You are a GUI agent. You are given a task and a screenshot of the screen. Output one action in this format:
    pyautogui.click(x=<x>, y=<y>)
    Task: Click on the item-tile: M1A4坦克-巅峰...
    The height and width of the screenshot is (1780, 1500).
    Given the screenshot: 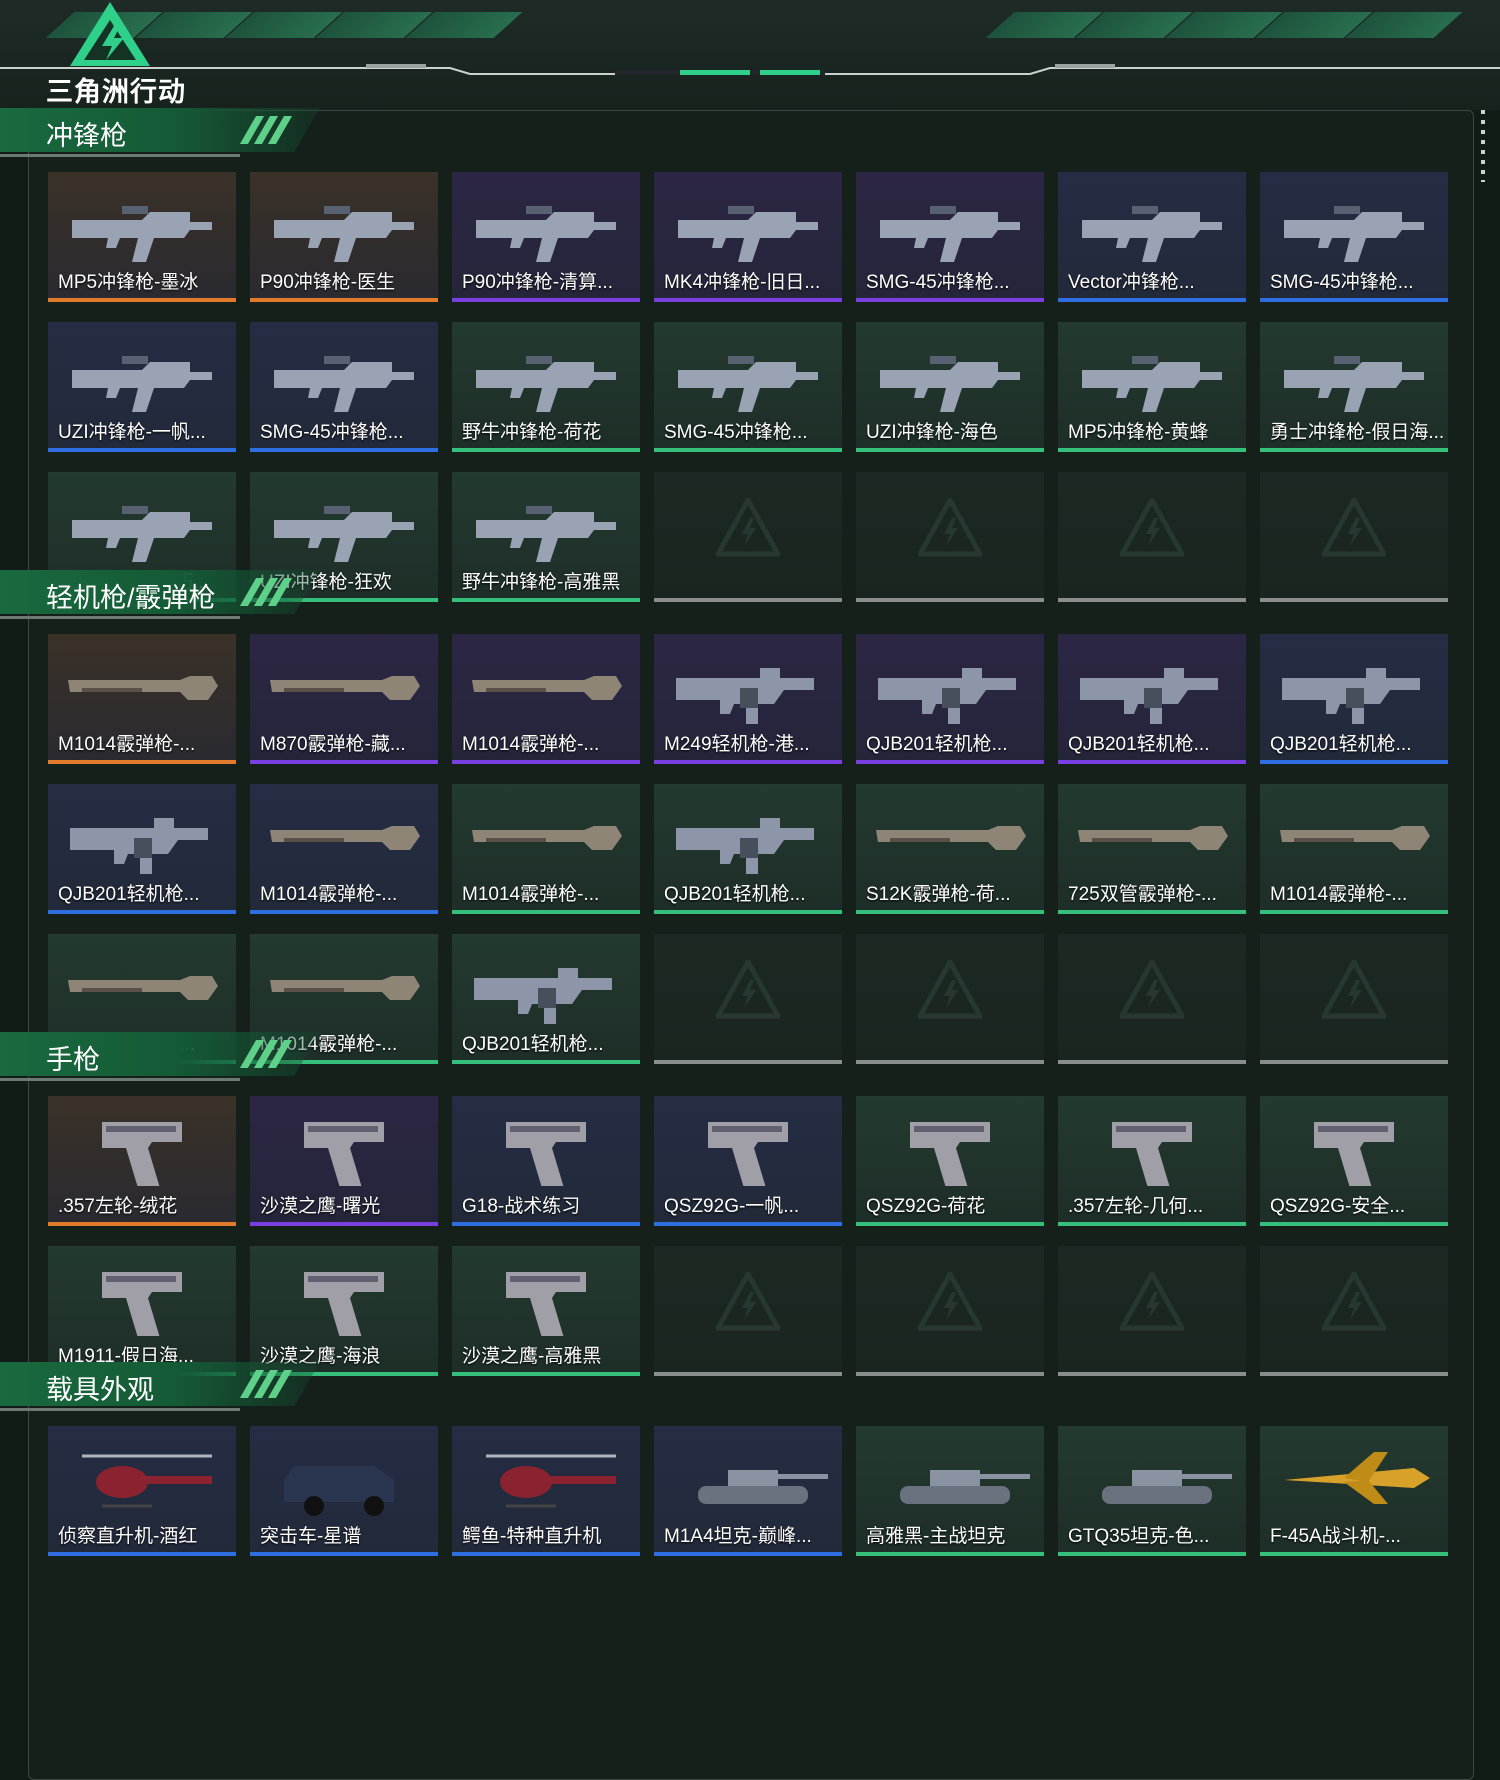 What is the action you would take?
    pyautogui.click(x=748, y=1491)
    